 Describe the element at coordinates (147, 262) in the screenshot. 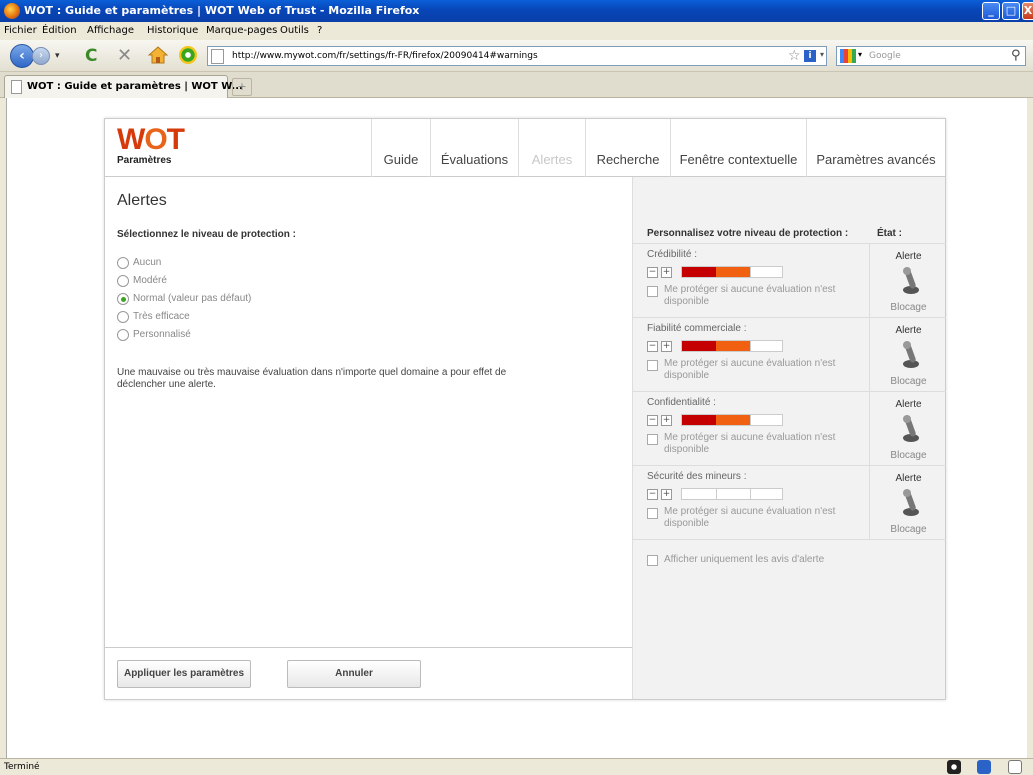

I see `radio-label: Aucun` at that location.